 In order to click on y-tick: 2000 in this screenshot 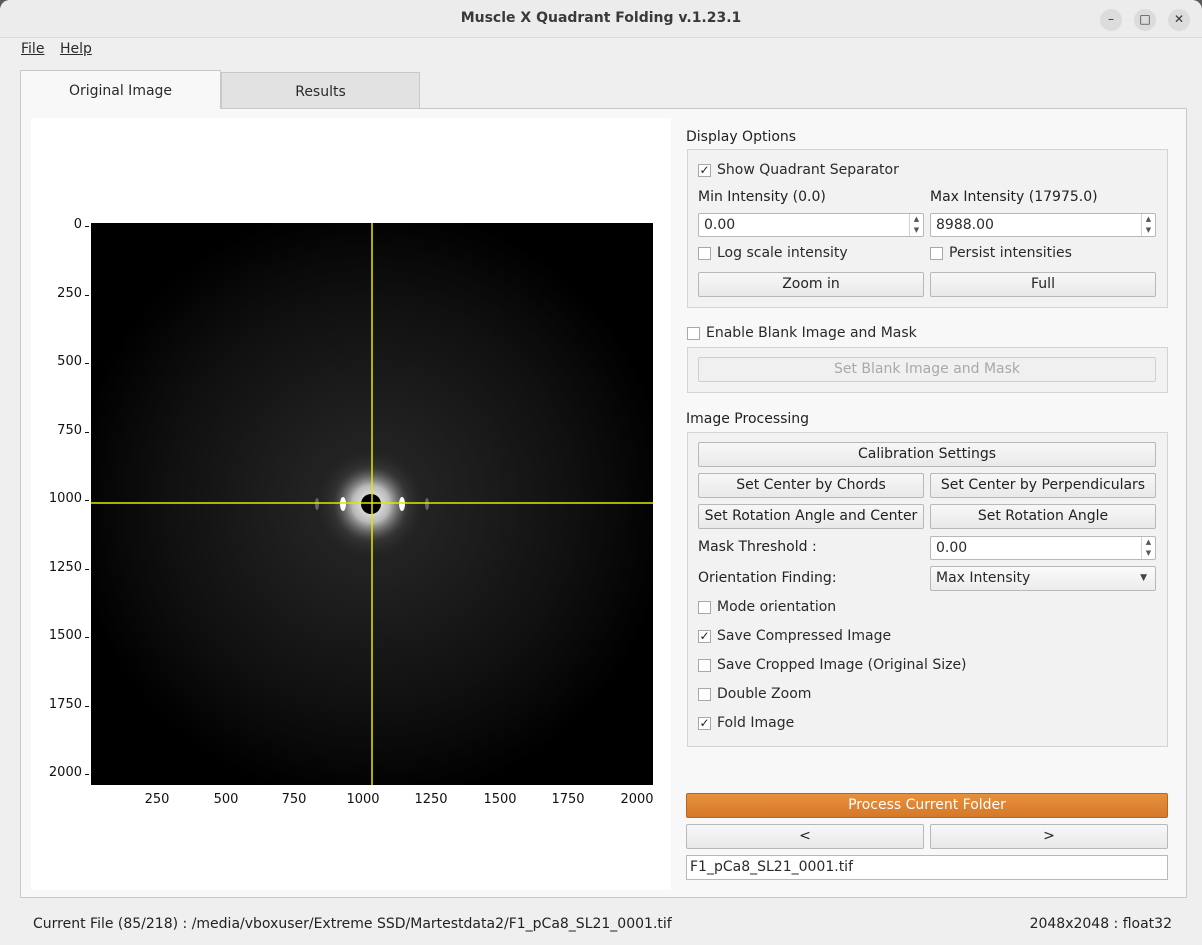, I will do `click(59, 772)`.